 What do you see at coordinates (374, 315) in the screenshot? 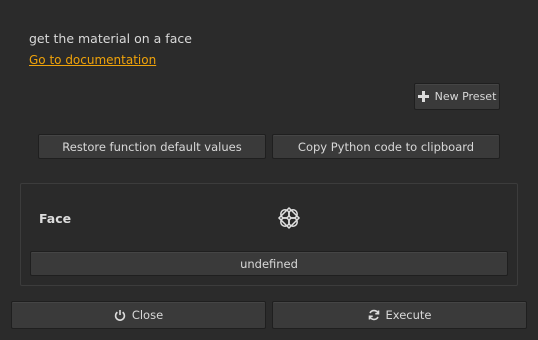
I see `refresh-icon` at bounding box center [374, 315].